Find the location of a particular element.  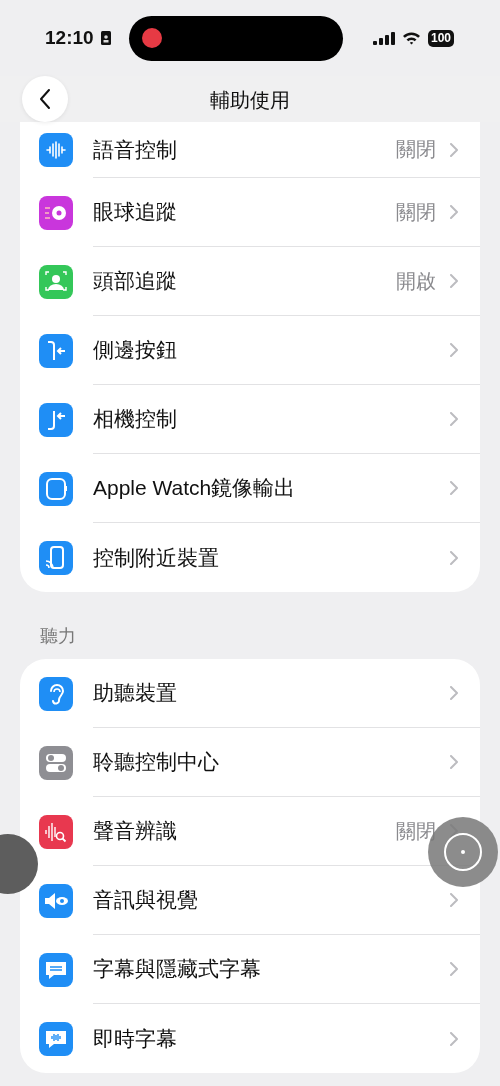

row-value: 開啟 is located at coordinates (416, 281).